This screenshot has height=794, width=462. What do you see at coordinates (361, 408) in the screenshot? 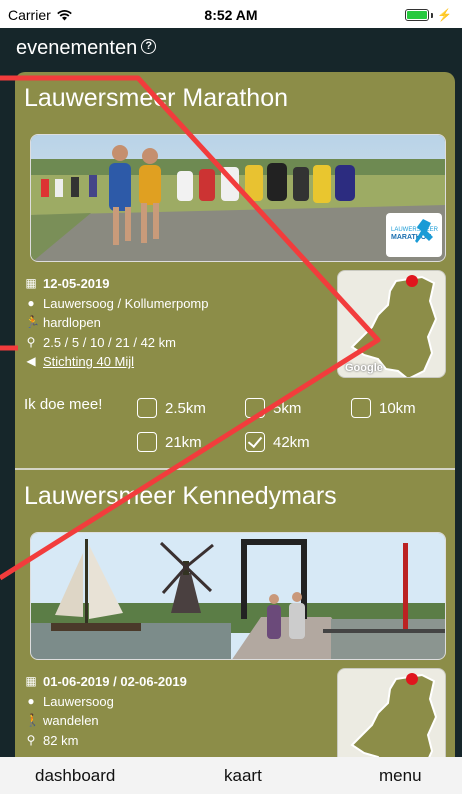
I see `checkbox-10km` at bounding box center [361, 408].